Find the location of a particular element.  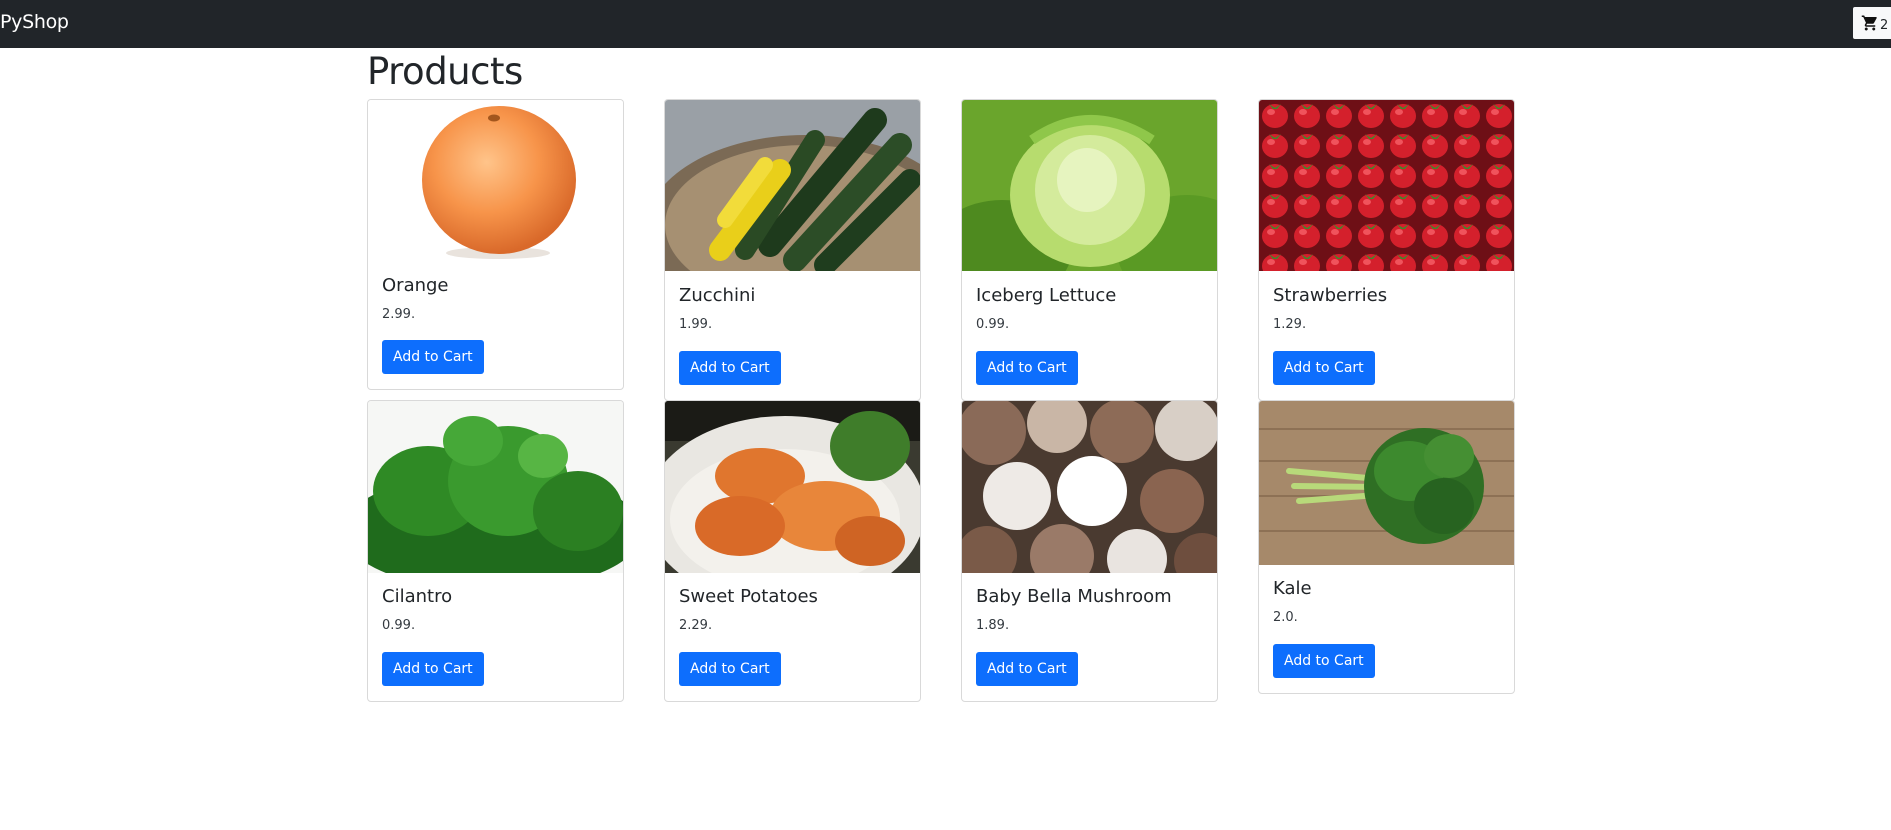

product-price: 1.99. is located at coordinates (696, 324).